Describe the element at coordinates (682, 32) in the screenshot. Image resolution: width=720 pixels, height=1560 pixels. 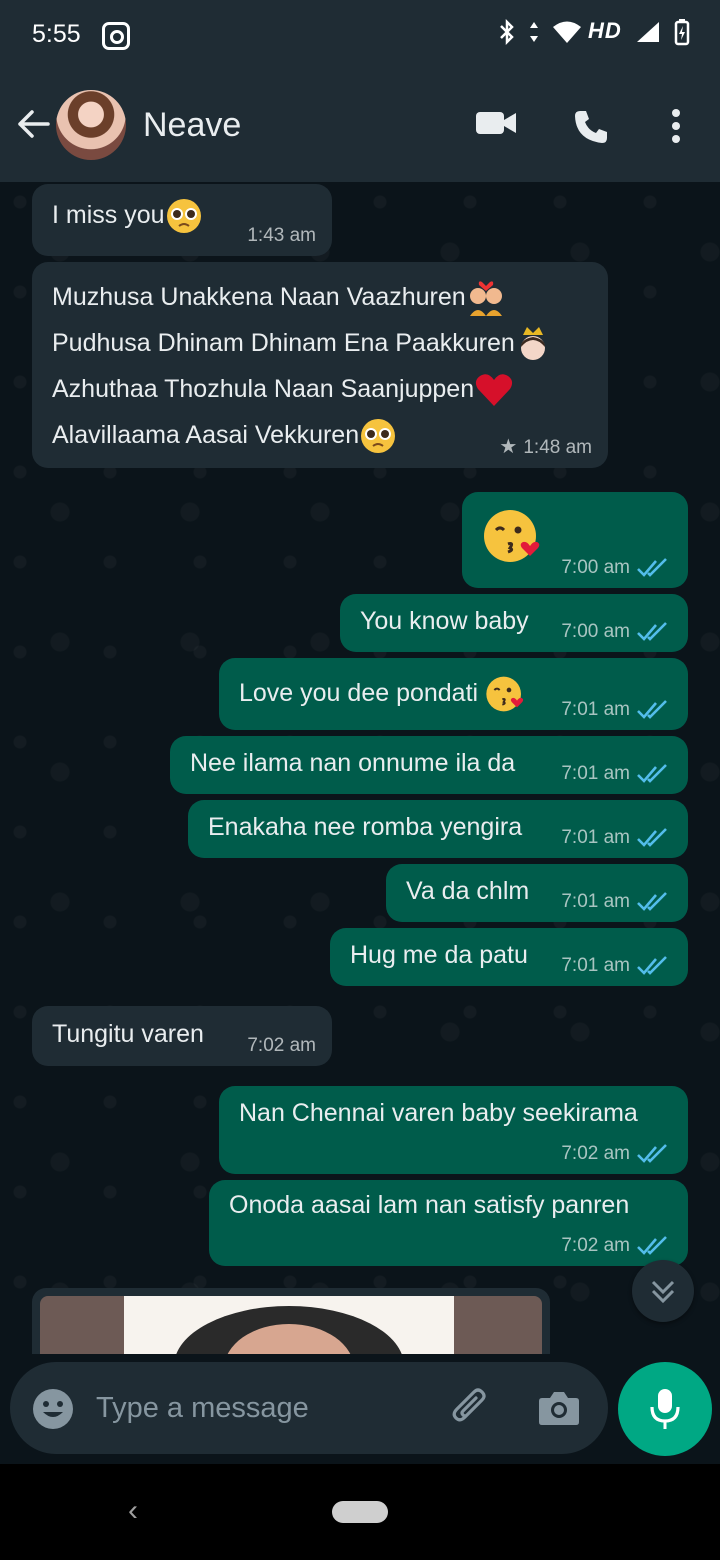
I see `battery-icon` at that location.